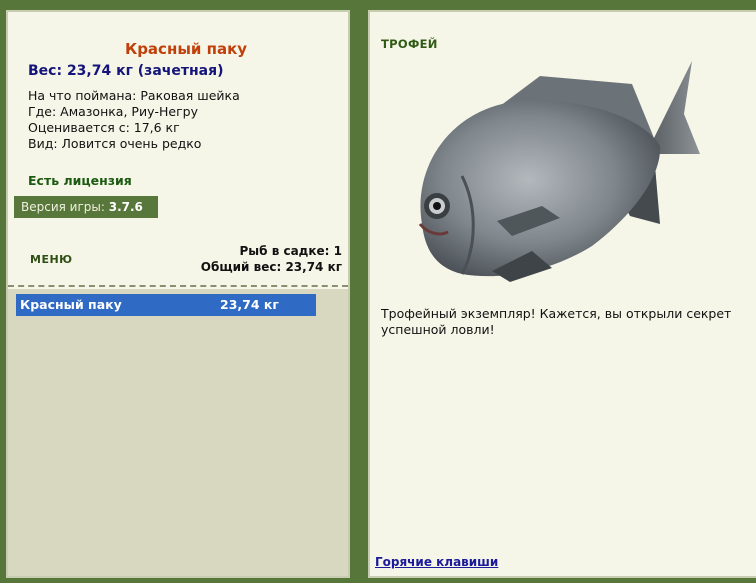 The height and width of the screenshot is (583, 756). What do you see at coordinates (113, 111) in the screenshot?
I see `location-info: Где: Амазонка, Риу-Негру` at bounding box center [113, 111].